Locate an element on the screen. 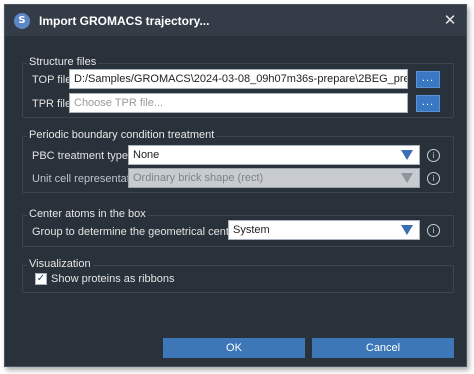 This screenshot has width=474, height=374. show-ribbons-checkbox: ✓ is located at coordinates (41, 279).